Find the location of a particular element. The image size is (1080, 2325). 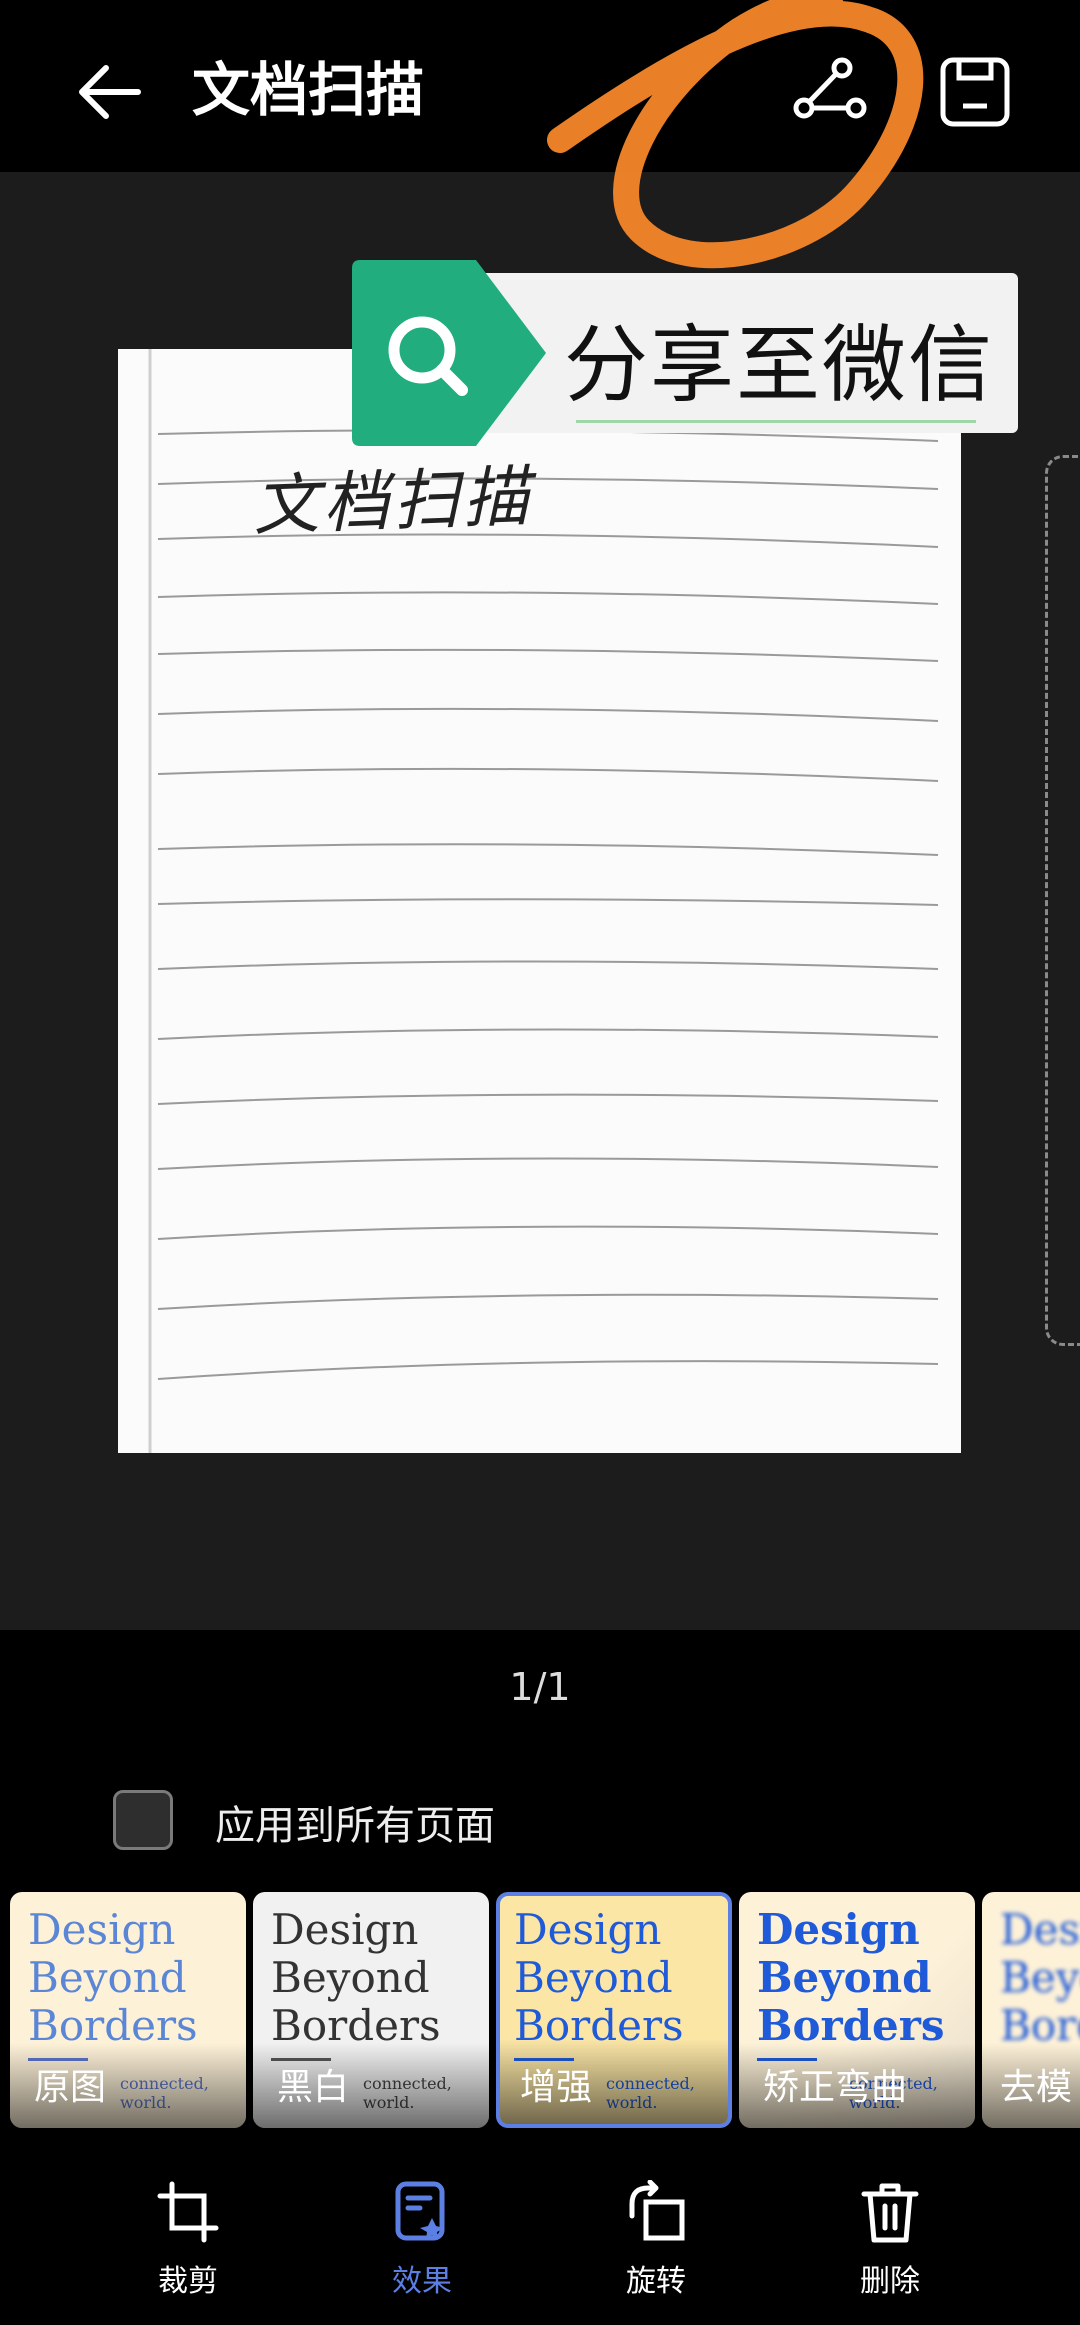

back-button is located at coordinates (110, 92).